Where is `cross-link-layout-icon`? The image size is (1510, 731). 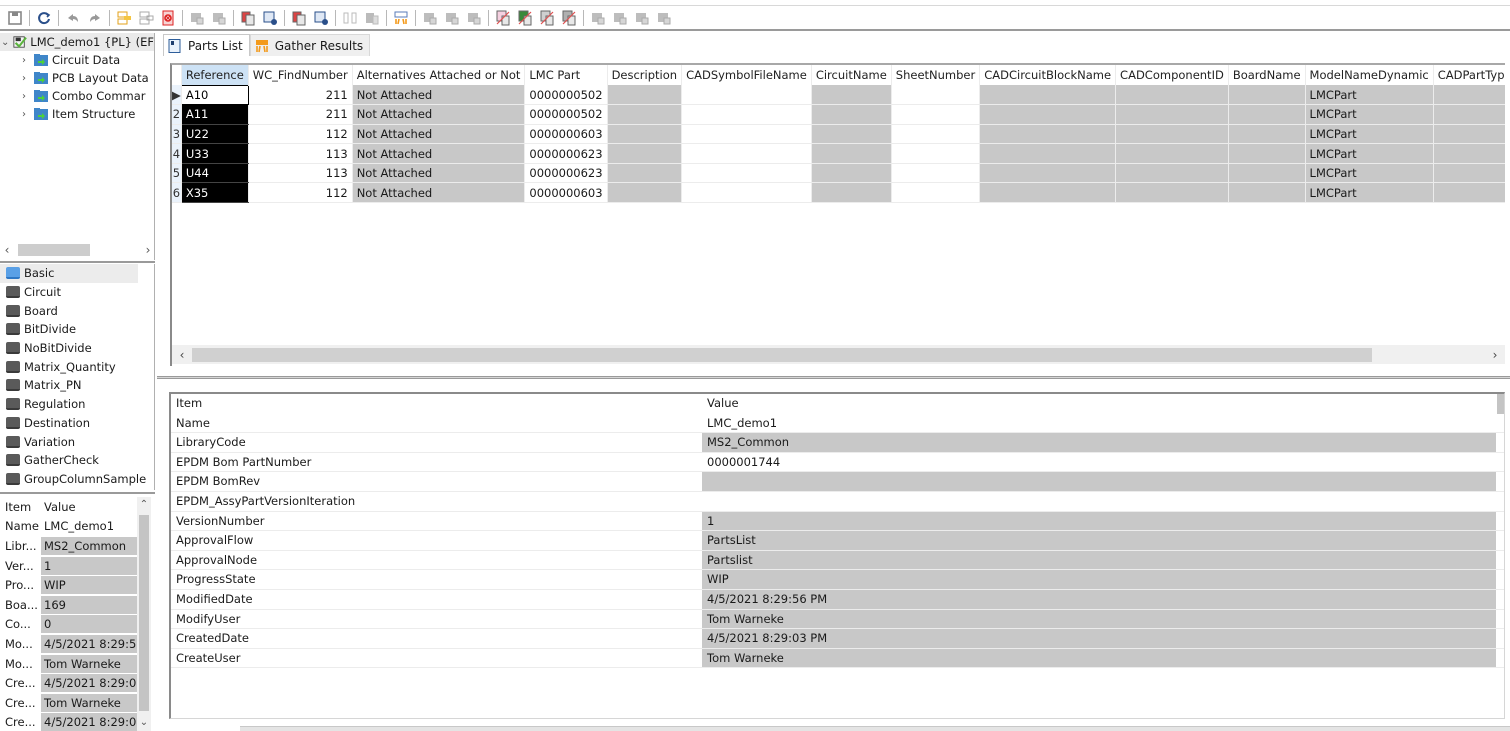 cross-link-layout-icon is located at coordinates (525, 18).